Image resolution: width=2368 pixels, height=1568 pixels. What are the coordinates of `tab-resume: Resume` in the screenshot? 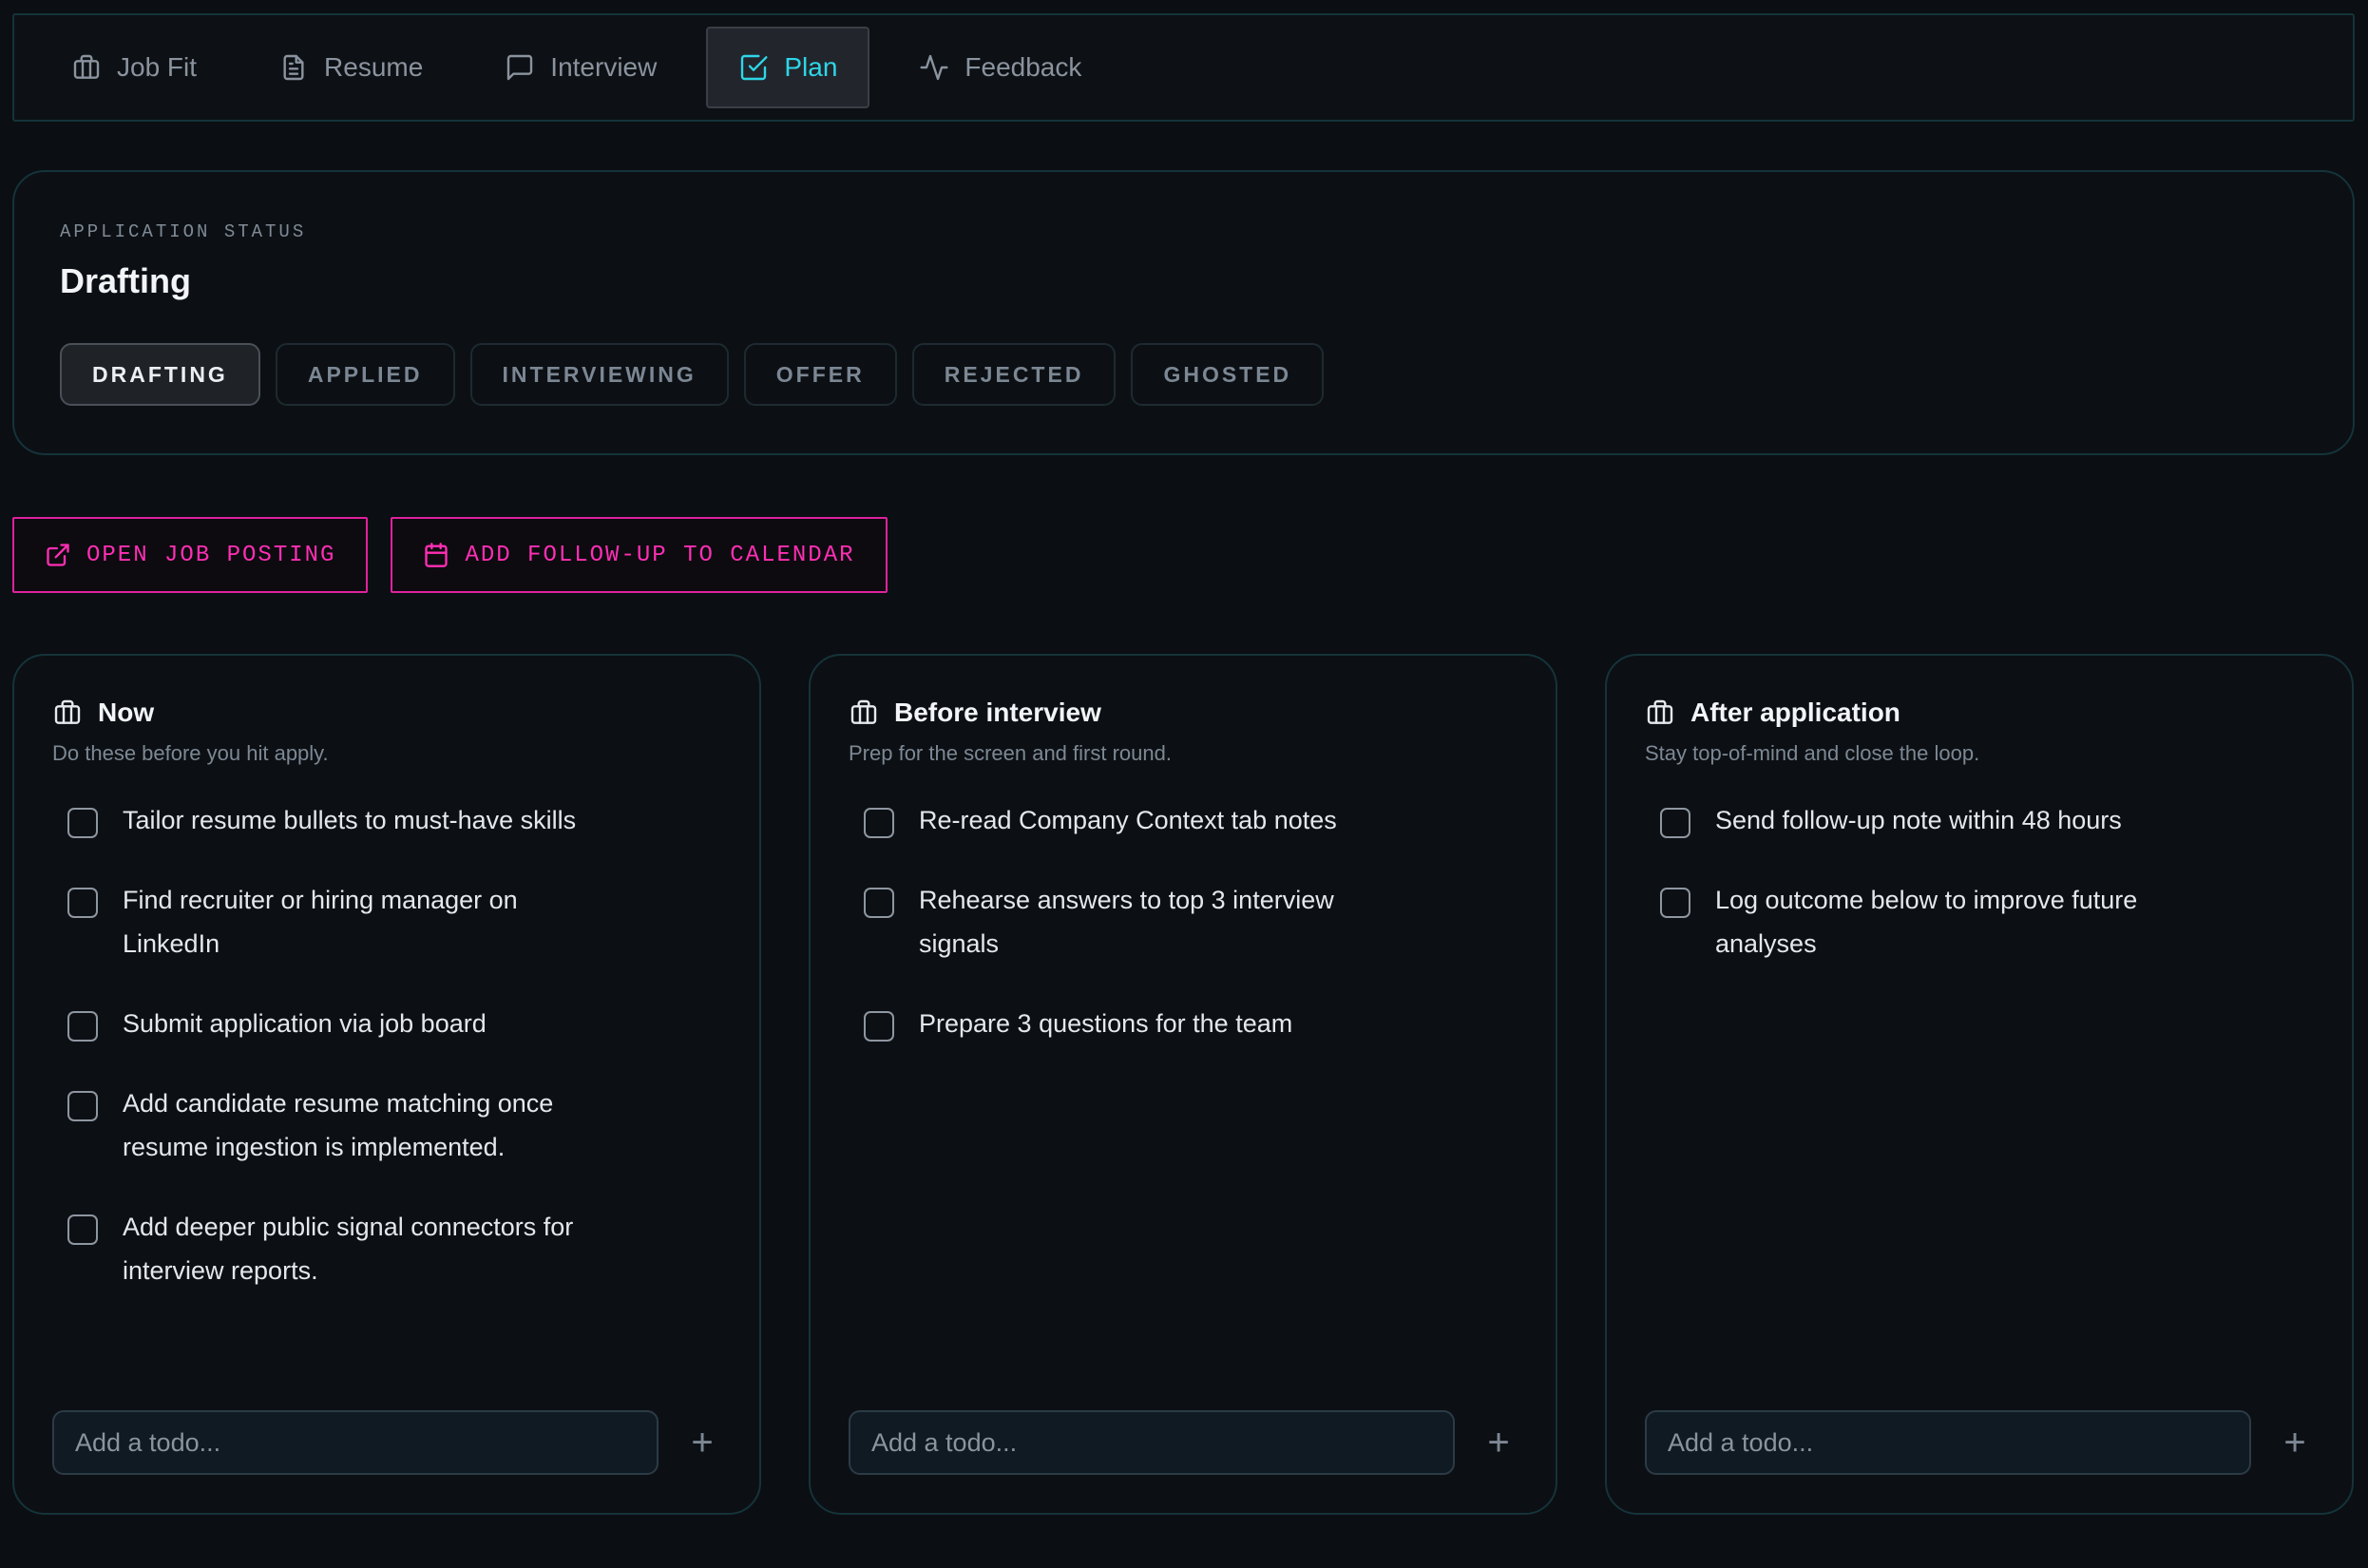 It's located at (351, 67).